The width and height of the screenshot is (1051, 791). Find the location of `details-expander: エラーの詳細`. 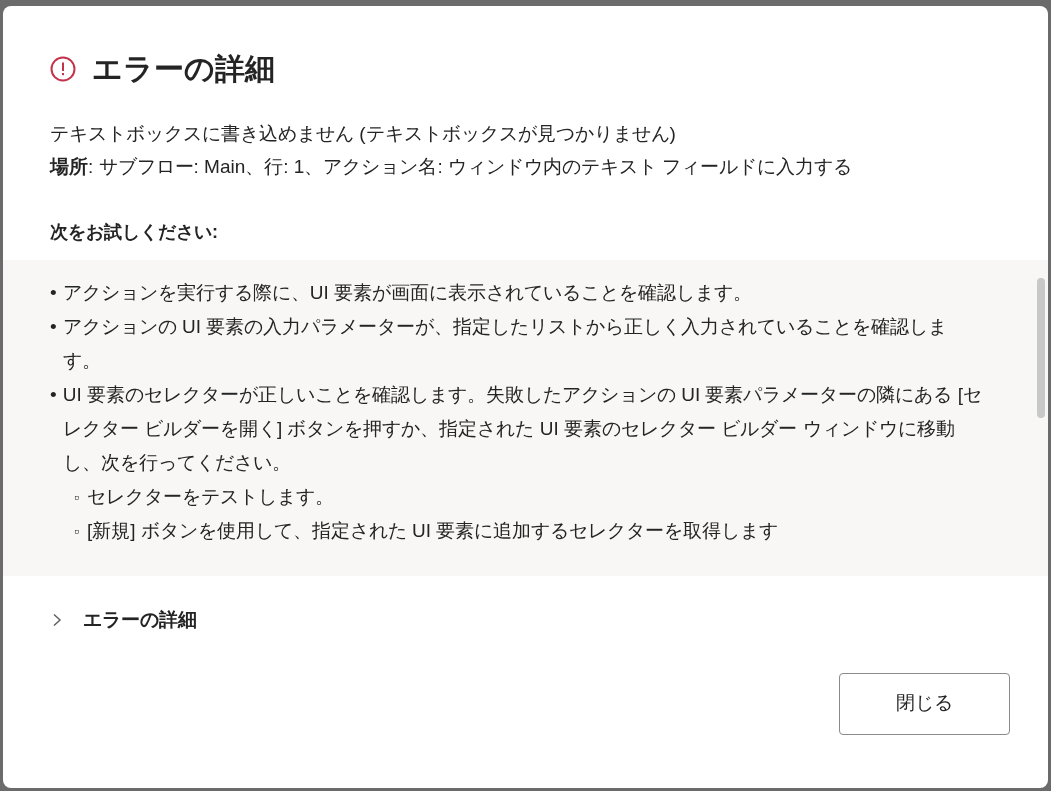

details-expander: エラーの詳細 is located at coordinates (124, 620).